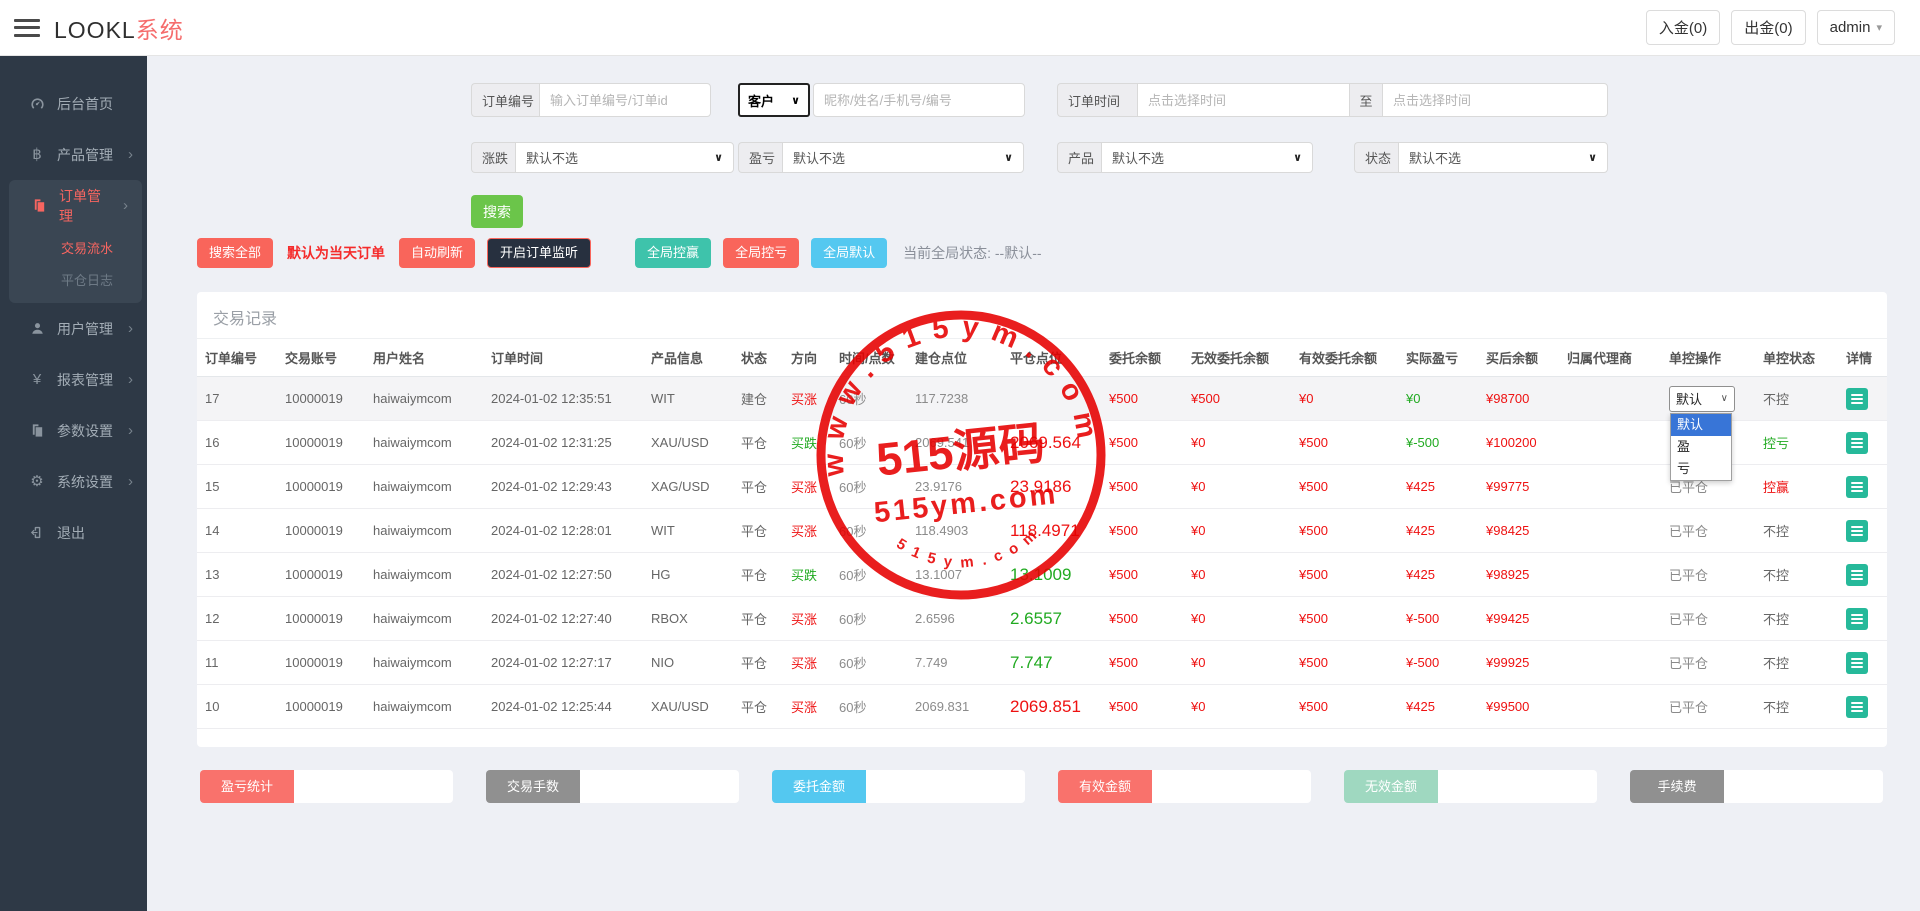 Image resolution: width=1920 pixels, height=911 pixels. Describe the element at coordinates (1237, 574) in the screenshot. I see `cell-invalid: ¥0` at that location.